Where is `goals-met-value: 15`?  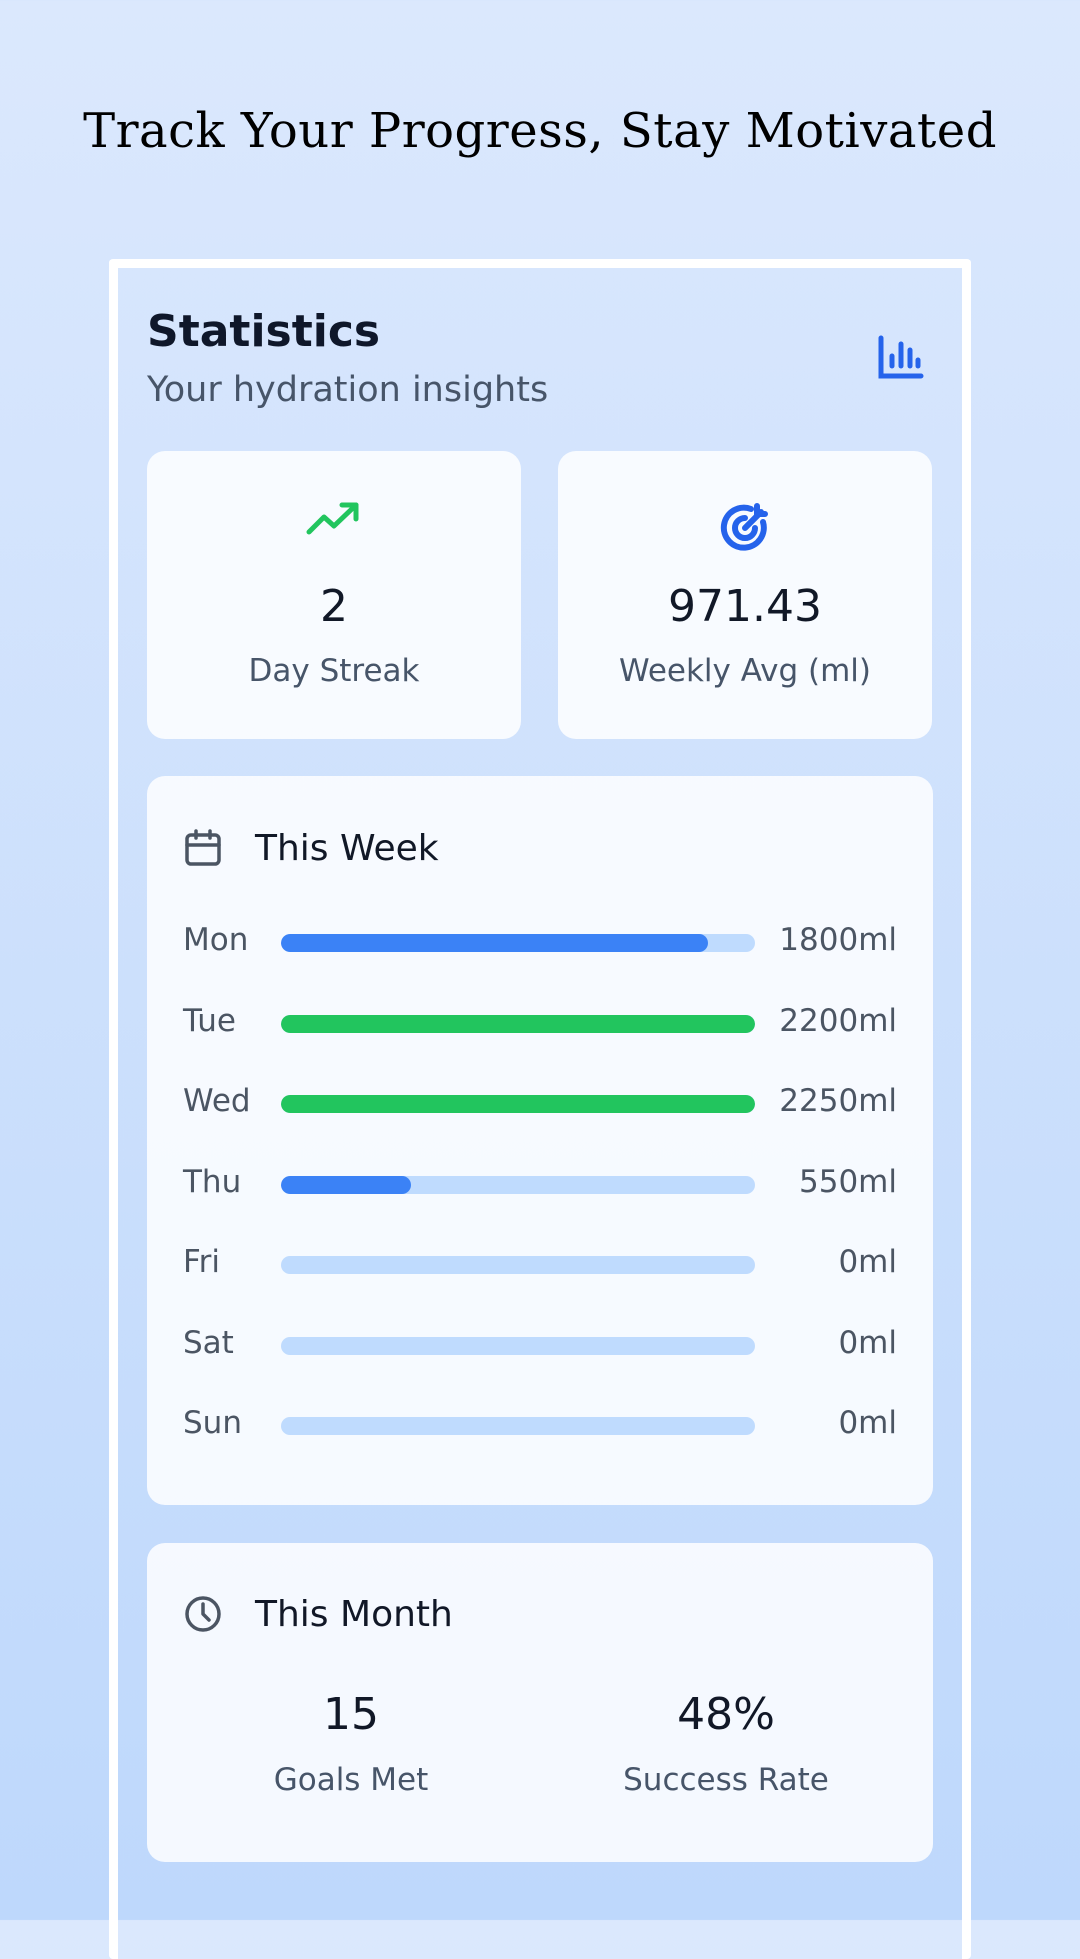 goals-met-value: 15 is located at coordinates (351, 1714).